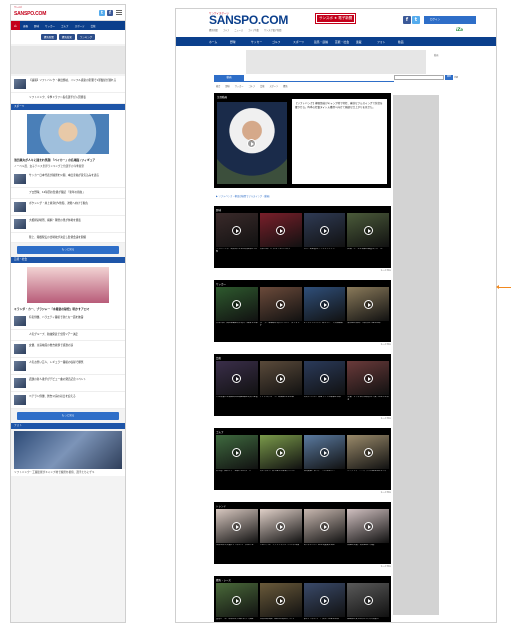  I want to click on video-caption: 新人タレント、初の写真集を発売, so click(325, 552).